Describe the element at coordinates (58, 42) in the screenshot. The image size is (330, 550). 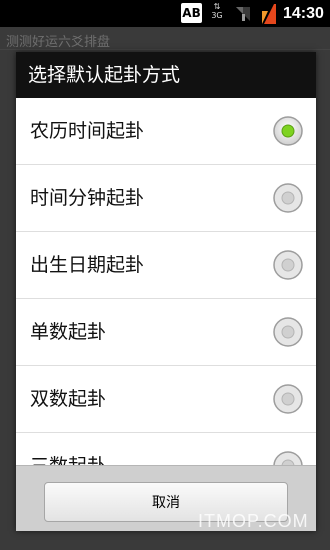
I see `background-app-title: 测测好运六爻排盘` at that location.